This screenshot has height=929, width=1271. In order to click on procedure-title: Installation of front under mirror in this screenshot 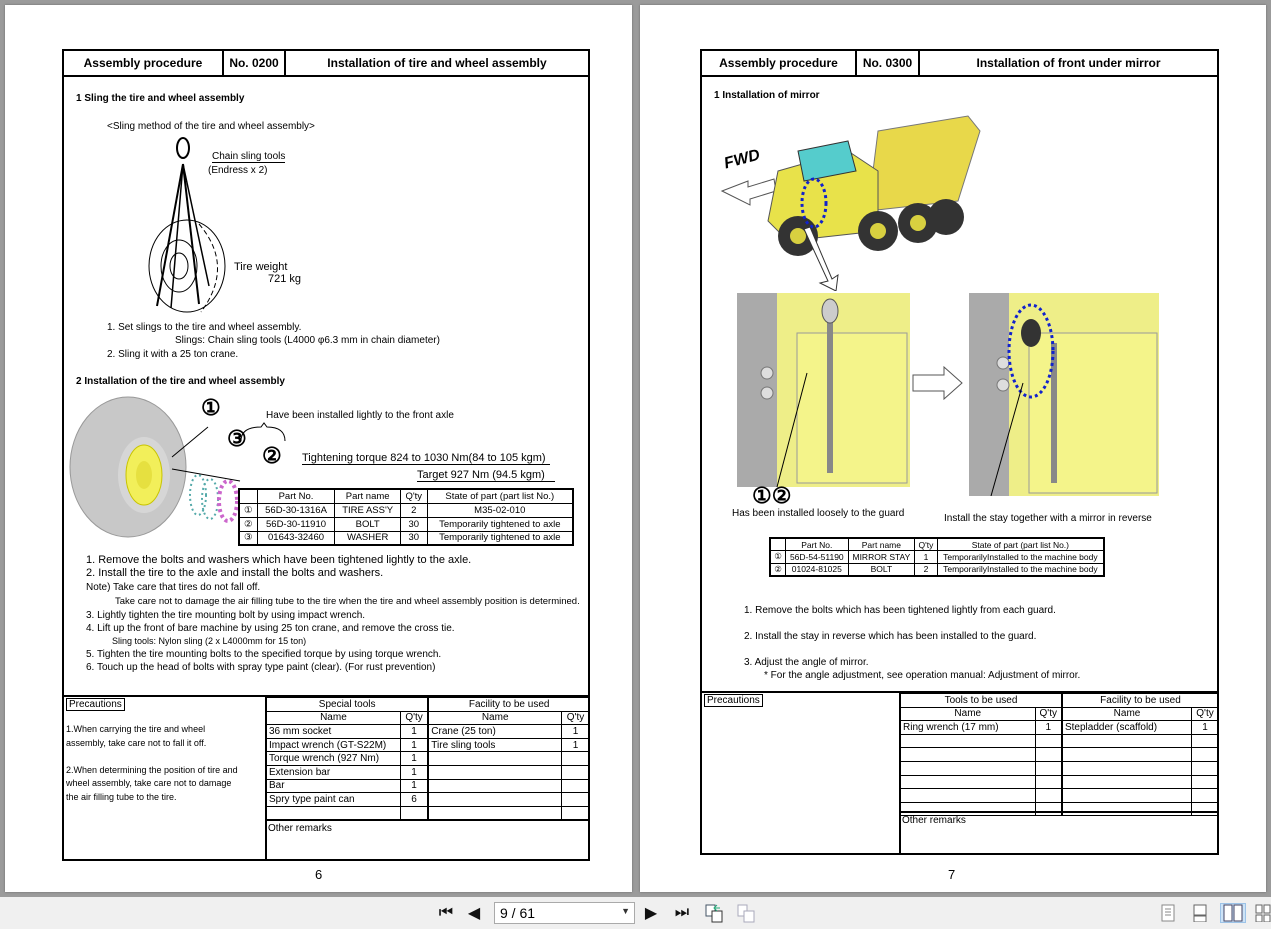, I will do `click(1068, 63)`.